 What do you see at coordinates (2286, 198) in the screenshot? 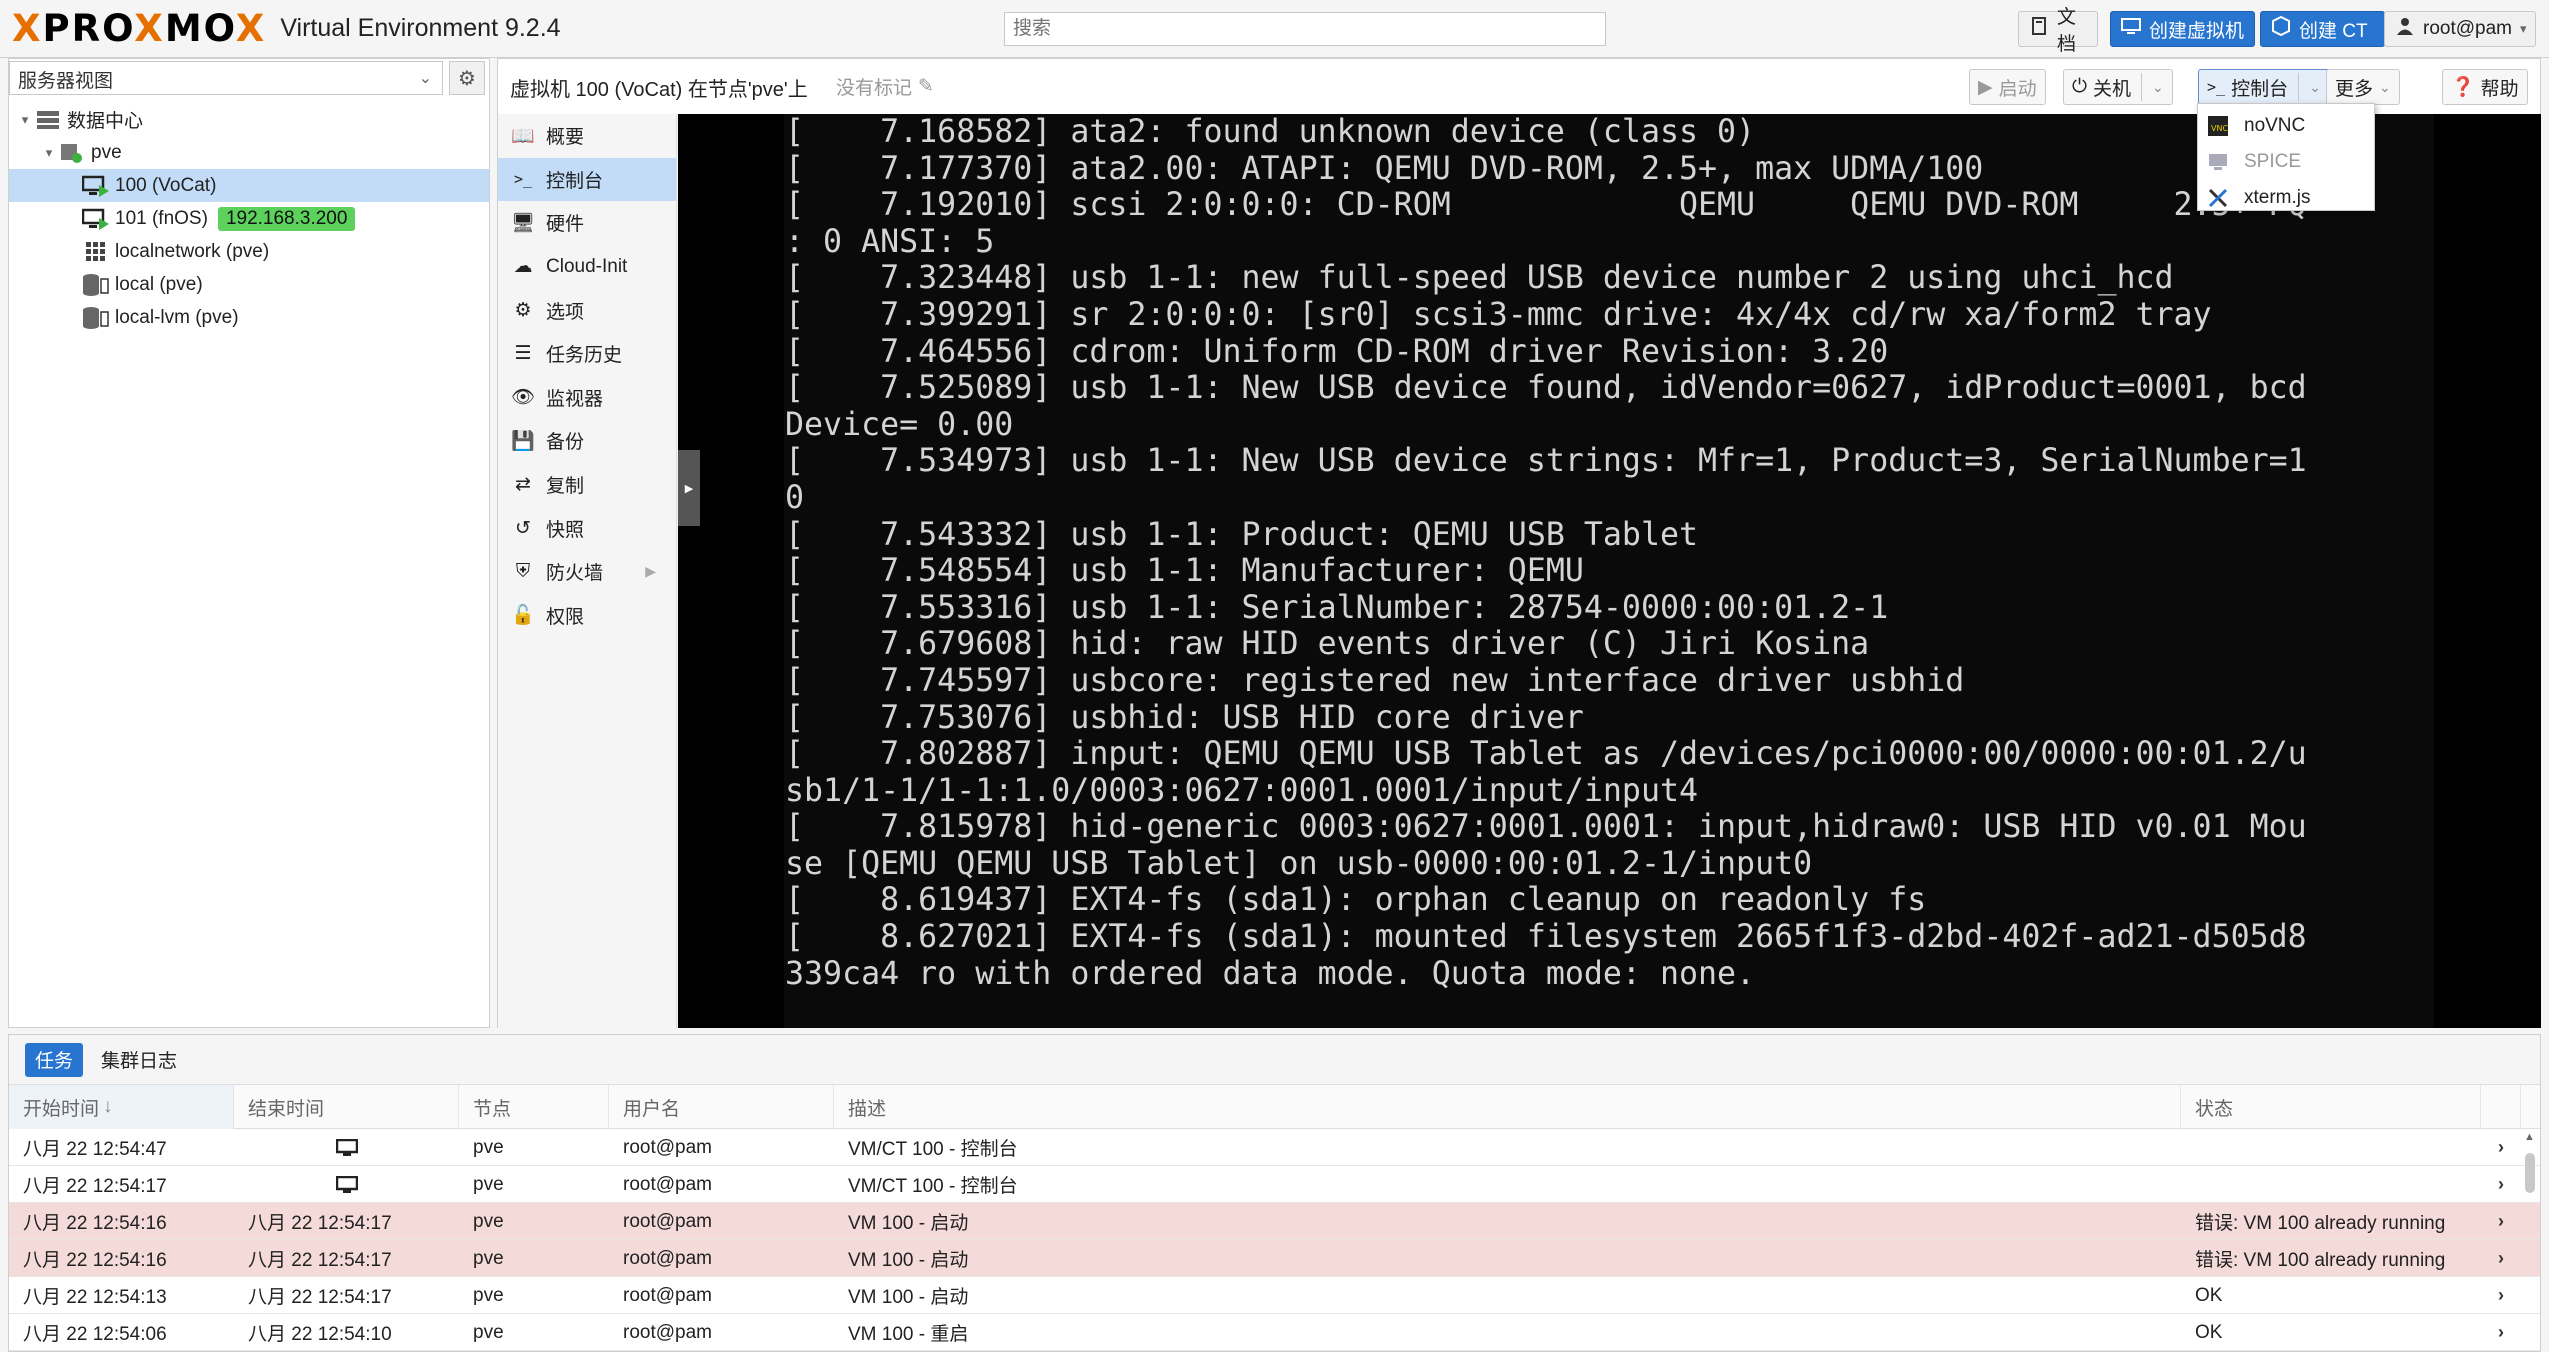
I see `menu-item-xterm: xterm.js` at bounding box center [2286, 198].